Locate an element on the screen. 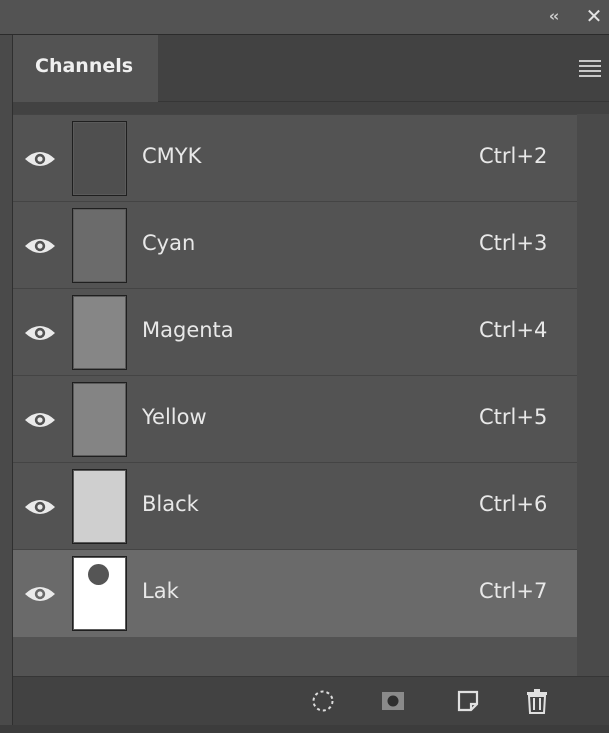 This screenshot has height=733, width=609. spot-dot-icon is located at coordinates (98, 574).